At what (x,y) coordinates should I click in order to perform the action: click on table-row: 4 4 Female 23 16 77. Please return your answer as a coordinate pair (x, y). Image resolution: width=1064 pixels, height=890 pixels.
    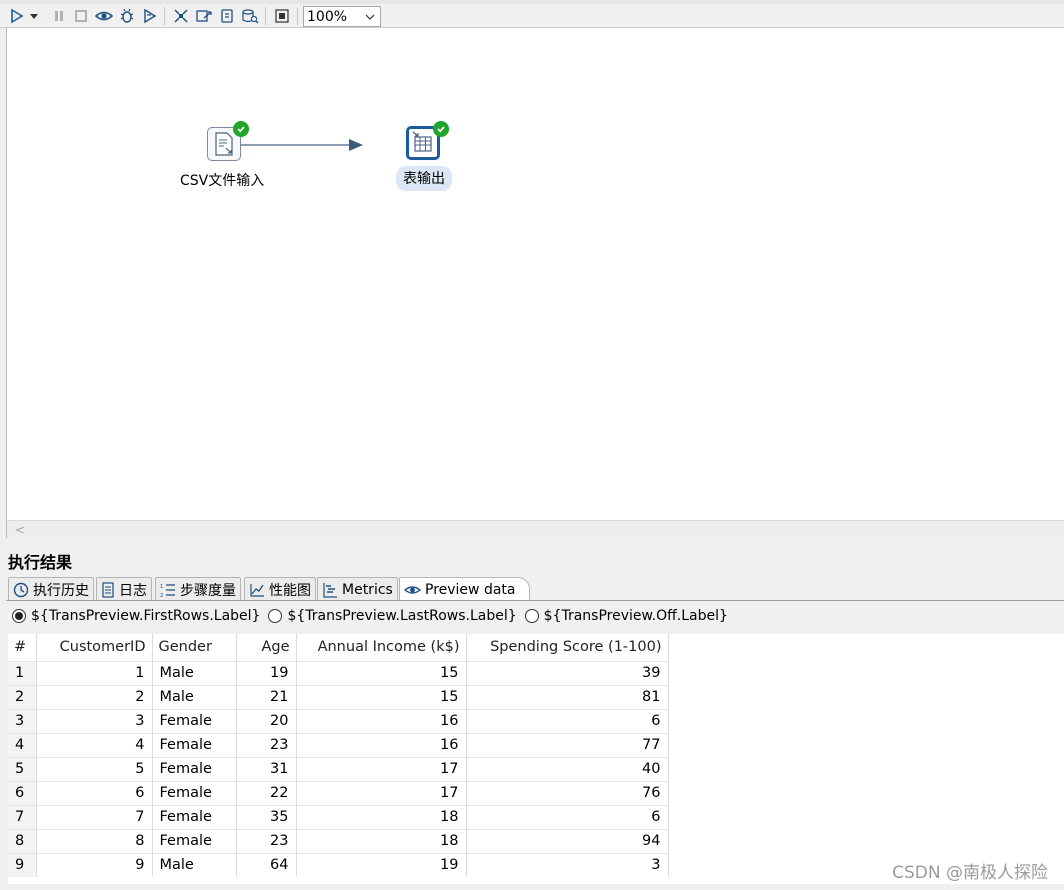
    Looking at the image, I should click on (338, 744).